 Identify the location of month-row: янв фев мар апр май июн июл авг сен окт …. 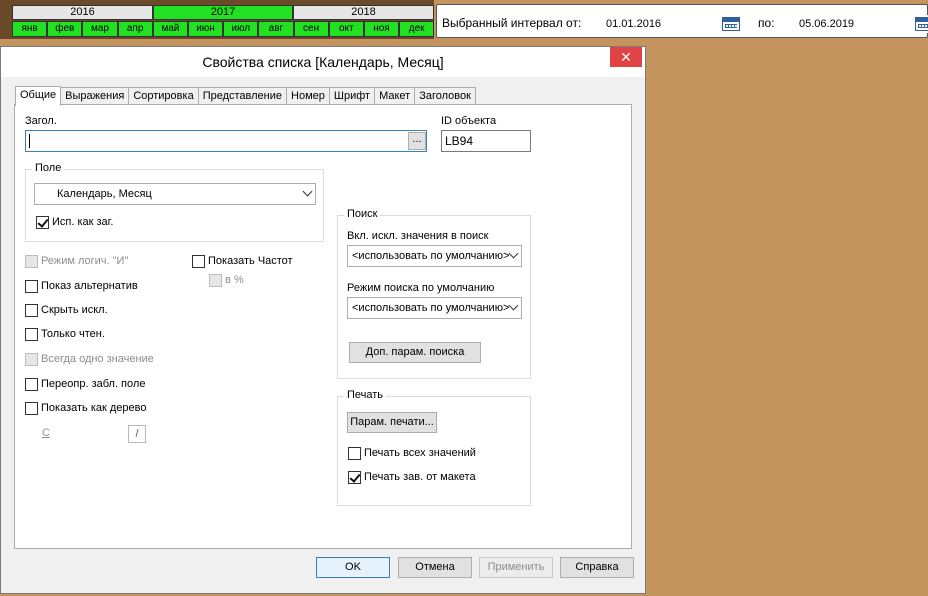
(223, 29).